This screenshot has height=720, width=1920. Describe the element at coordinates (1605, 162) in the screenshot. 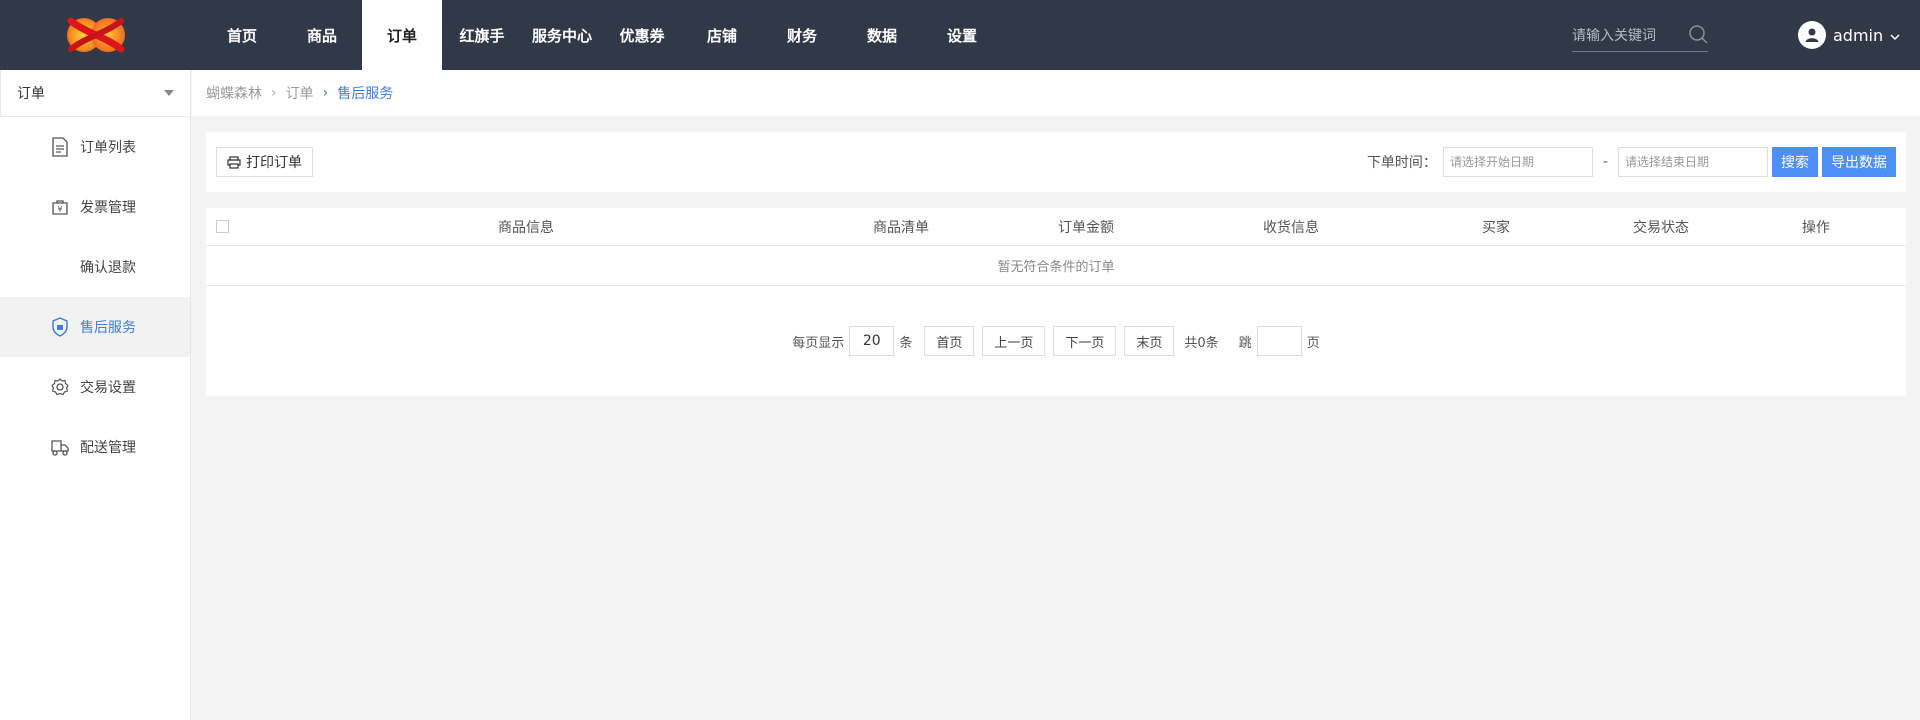

I see `date-range-dash: -` at that location.